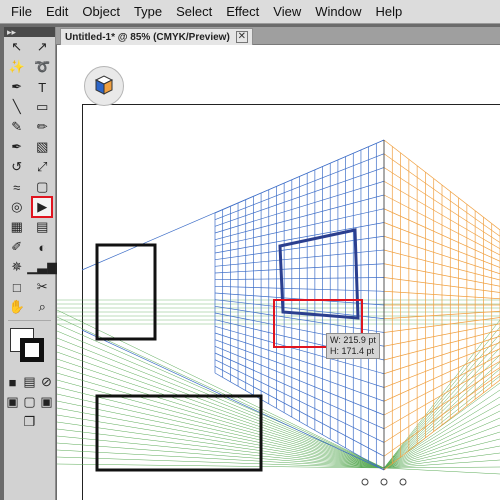  Describe the element at coordinates (126, 292) in the screenshot. I see `tall-rectangle-shape` at that location.